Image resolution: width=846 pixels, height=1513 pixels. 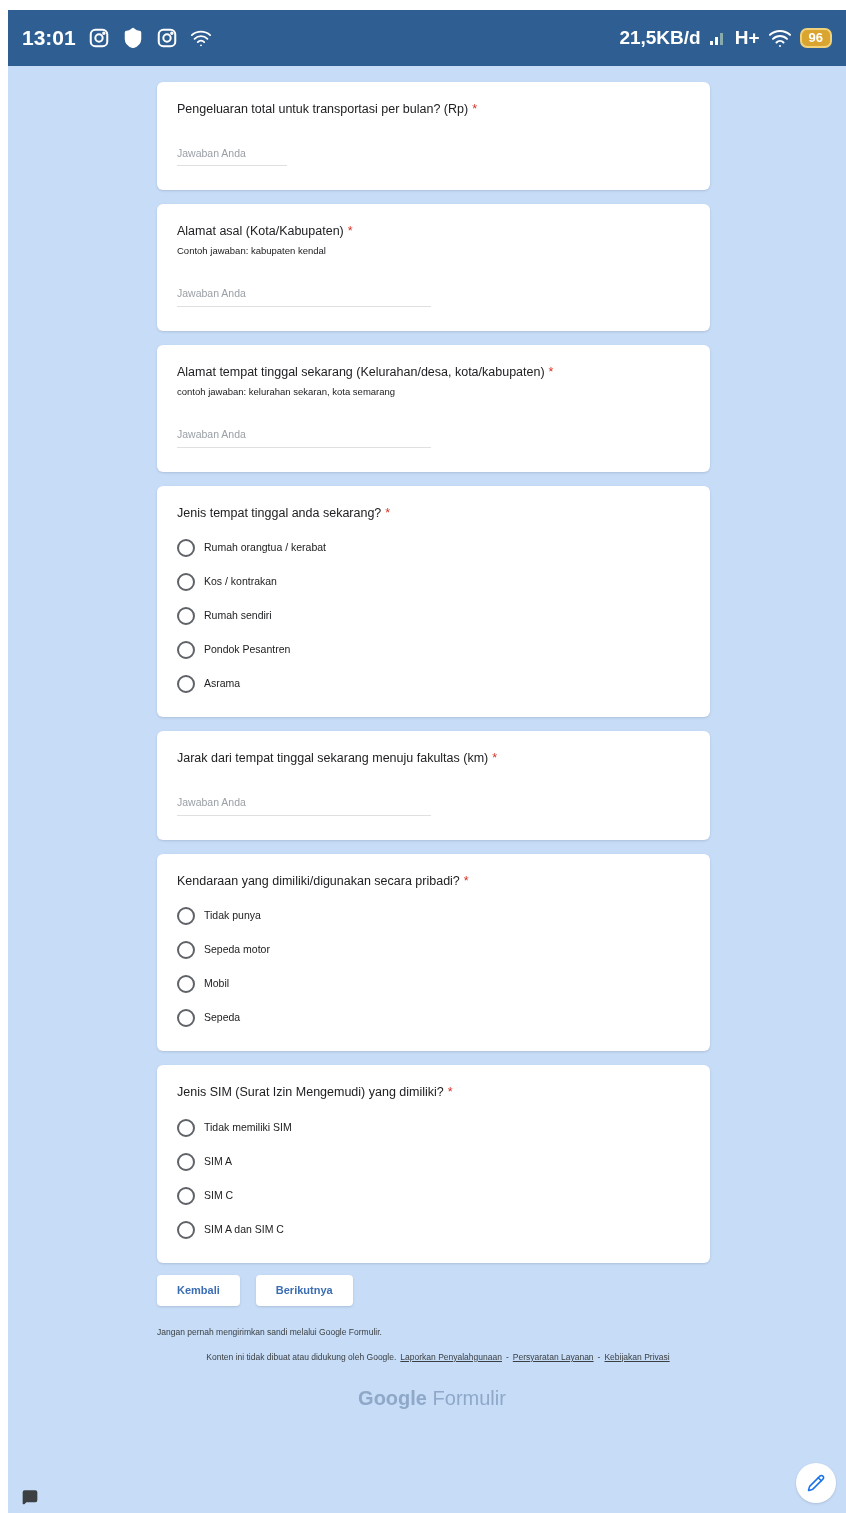 I want to click on network-speed: 21,5KB/d, so click(x=660, y=37).